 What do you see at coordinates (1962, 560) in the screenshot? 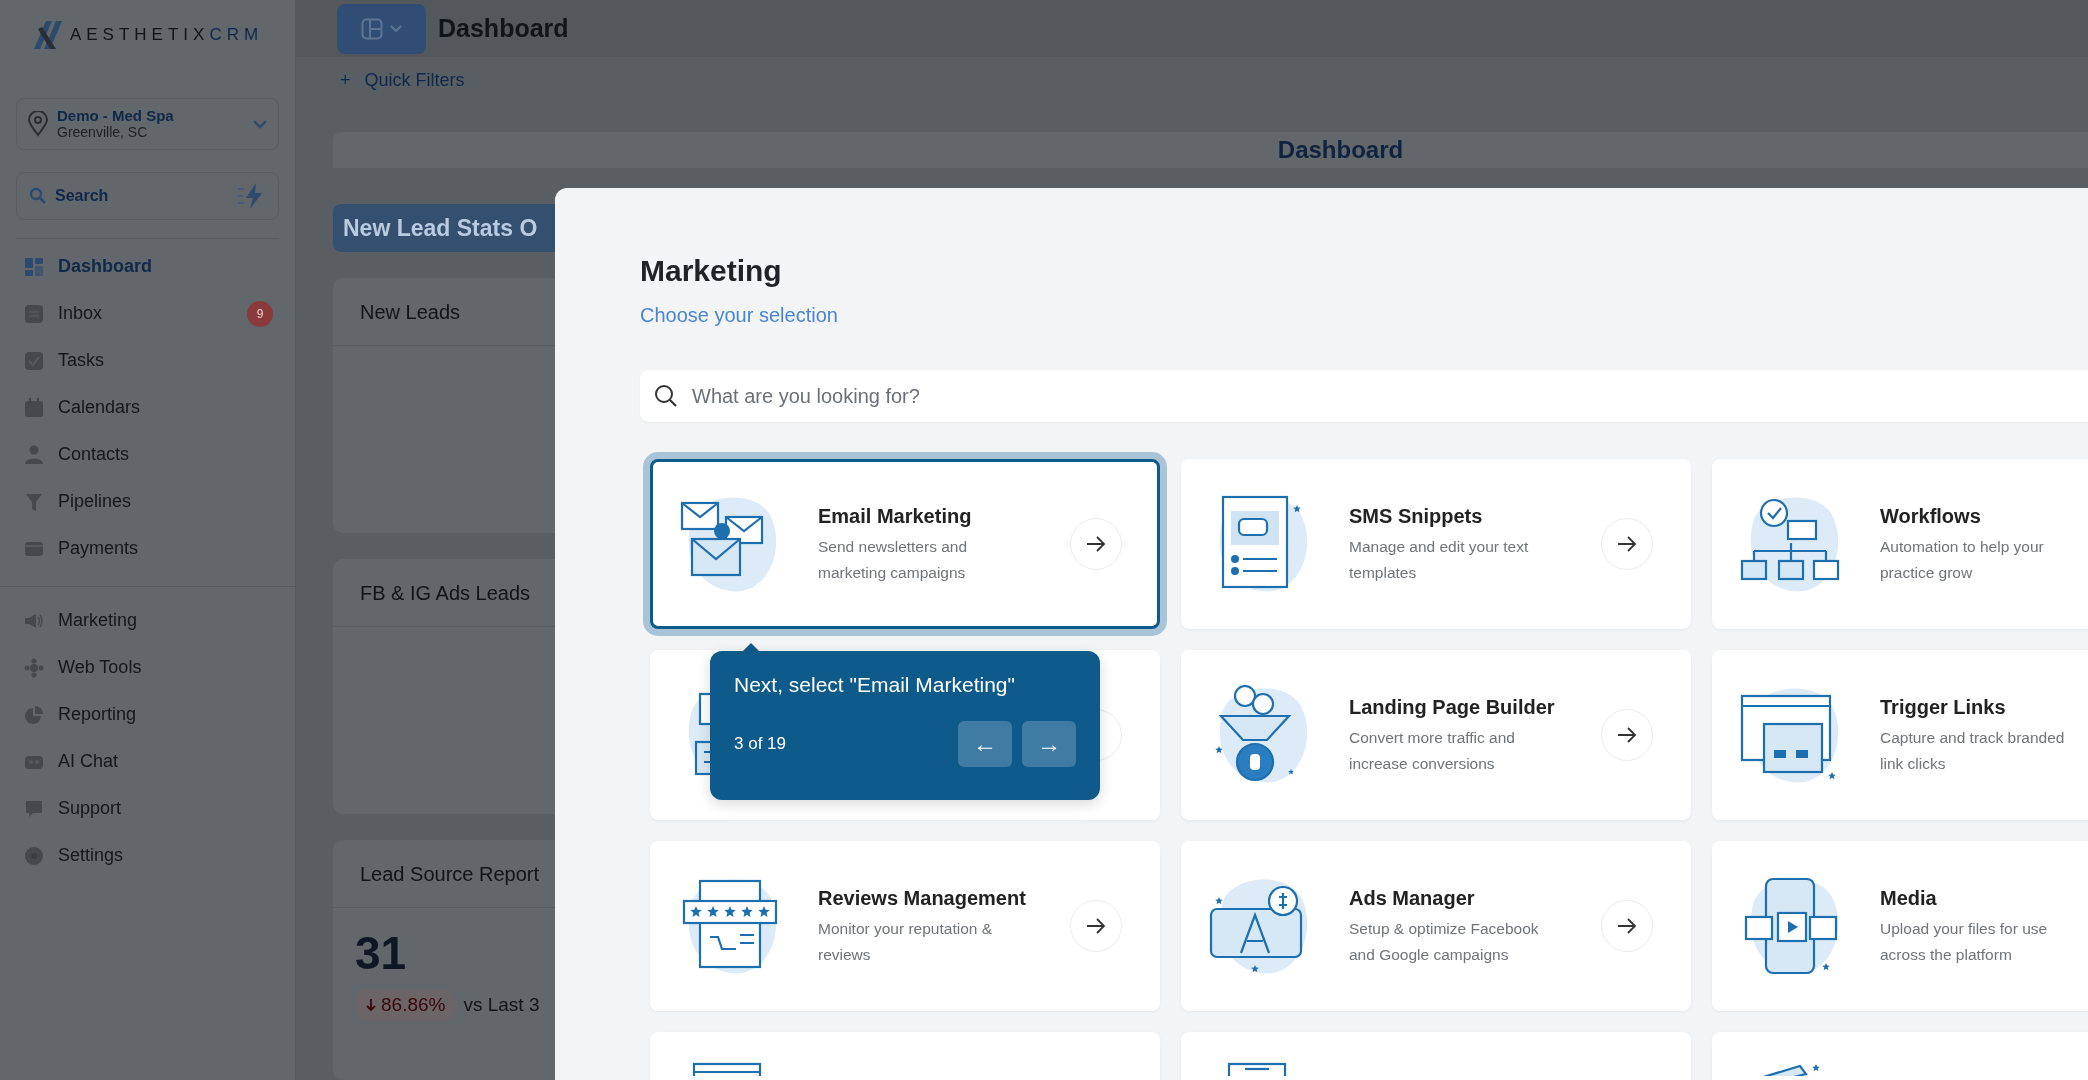
I see `card-description: Automation to help your practice grow` at bounding box center [1962, 560].